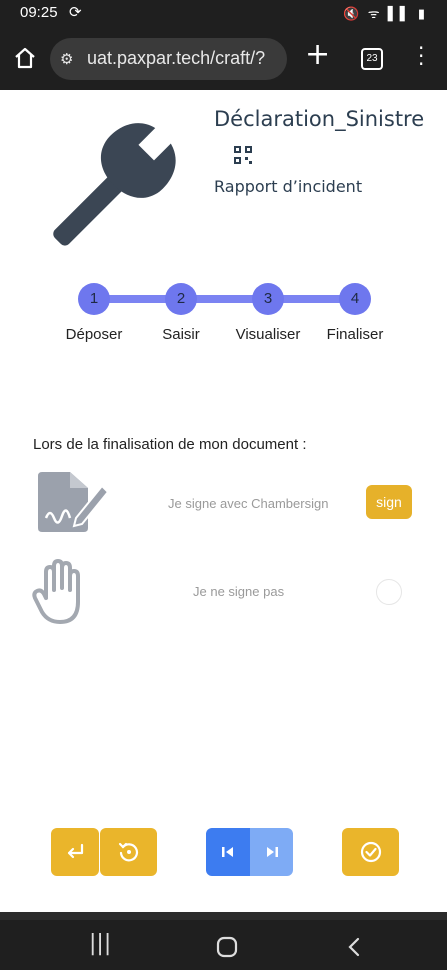 This screenshot has width=447, height=970. Describe the element at coordinates (181, 334) in the screenshot. I see `step-label-saisir: Saisir` at that location.